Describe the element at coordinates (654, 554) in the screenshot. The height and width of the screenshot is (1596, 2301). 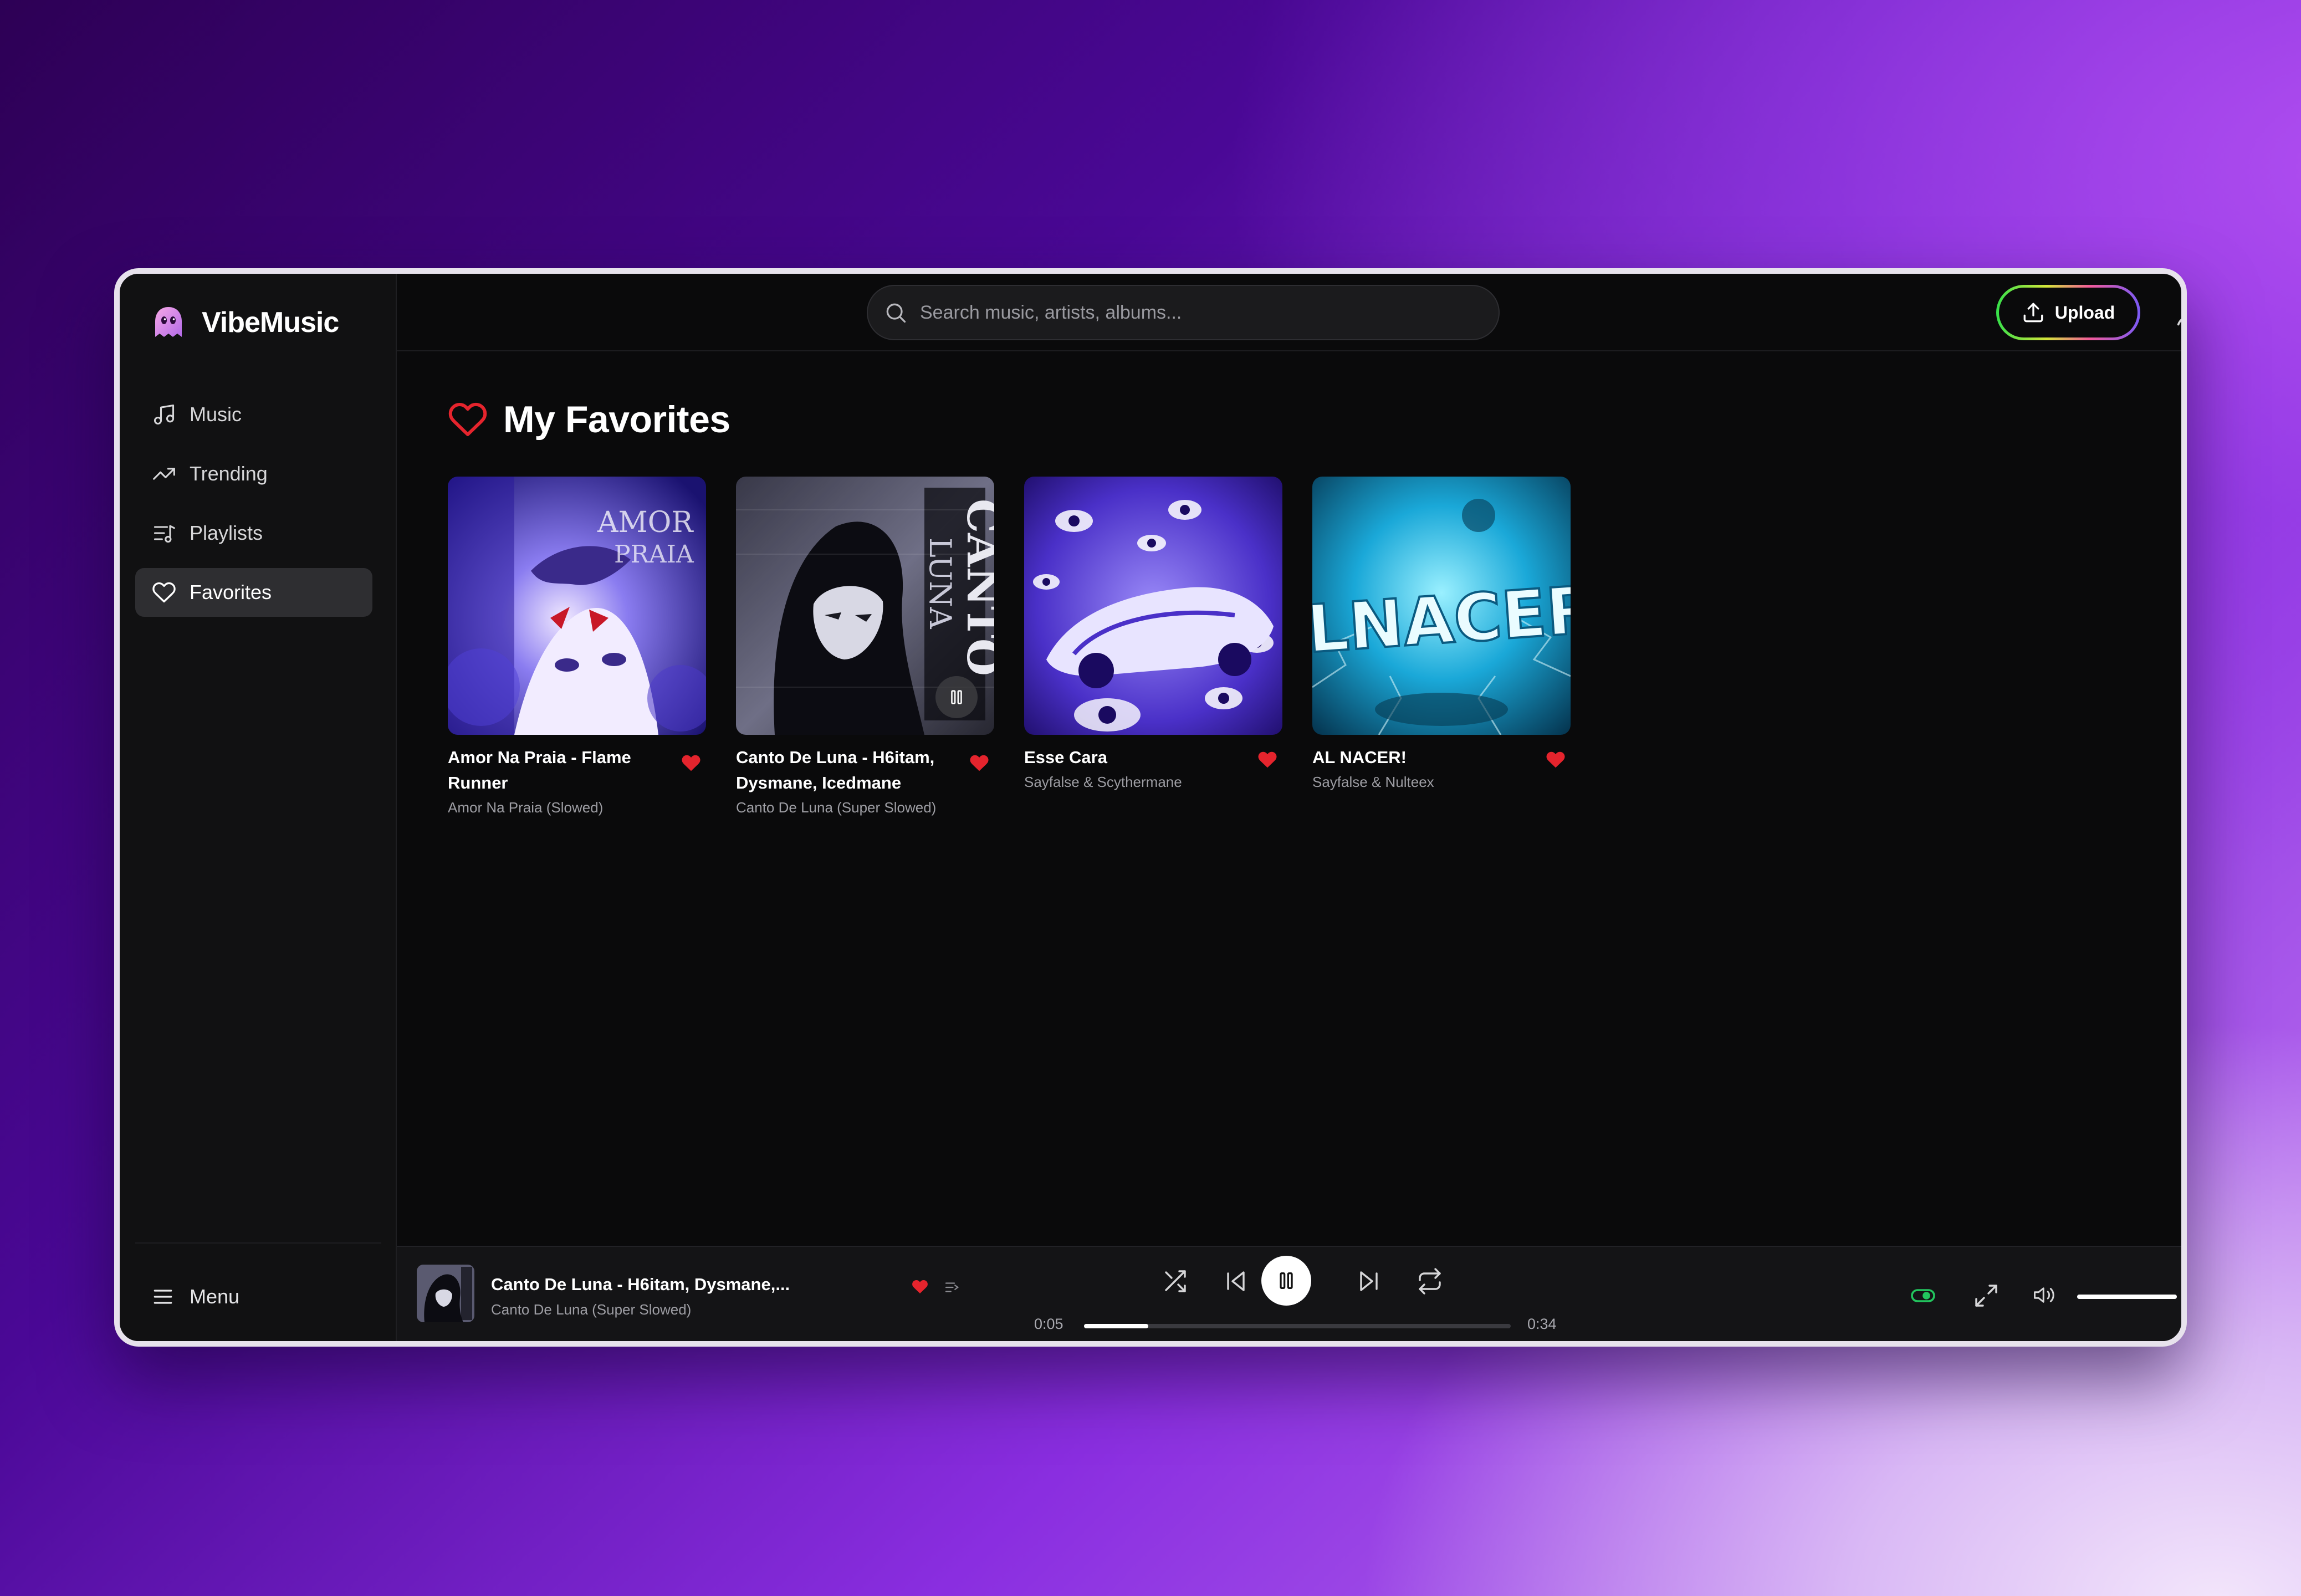
I see `svg-text: PRAIA` at that location.